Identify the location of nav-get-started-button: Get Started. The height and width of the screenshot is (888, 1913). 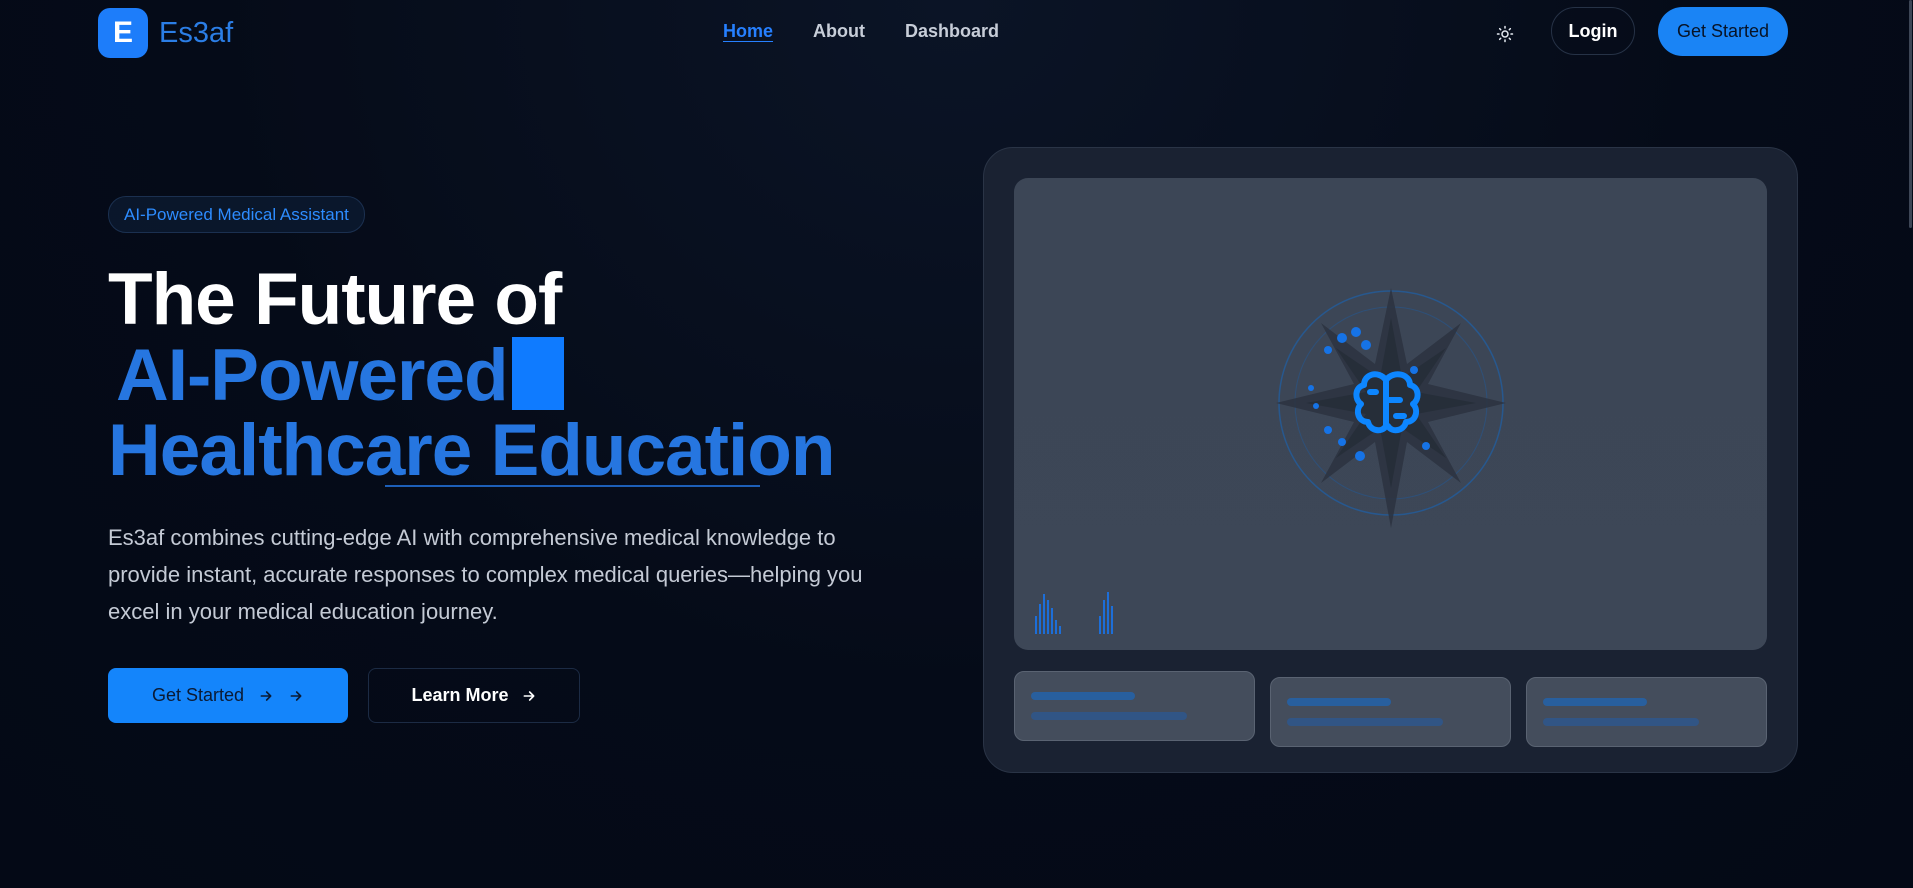
(1723, 31).